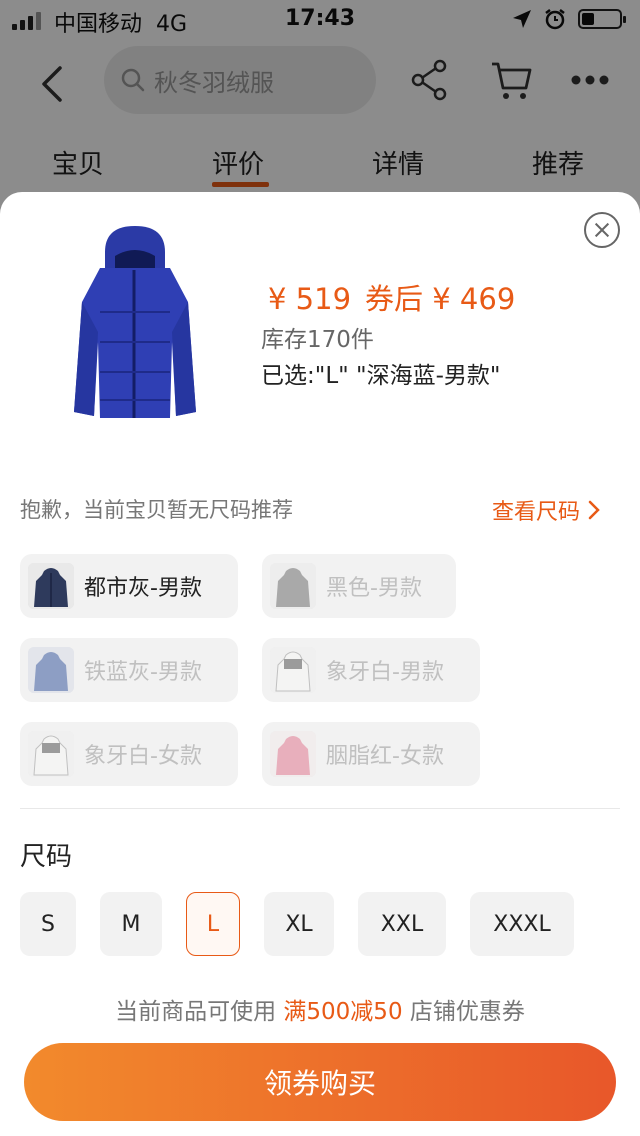 This screenshot has width=640, height=1136. I want to click on color-option: 都市灰-男款, so click(129, 586).